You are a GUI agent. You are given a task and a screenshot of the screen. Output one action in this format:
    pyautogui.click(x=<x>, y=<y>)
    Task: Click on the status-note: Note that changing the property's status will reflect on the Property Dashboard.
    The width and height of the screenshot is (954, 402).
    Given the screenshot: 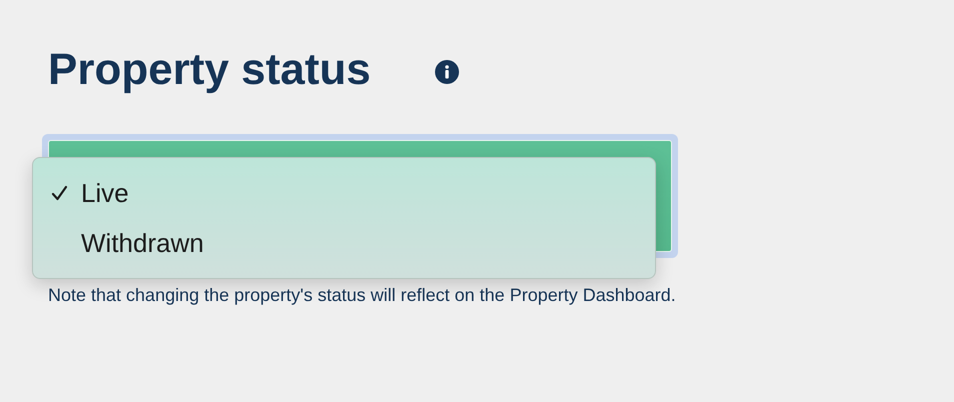 What is the action you would take?
    pyautogui.click(x=362, y=295)
    